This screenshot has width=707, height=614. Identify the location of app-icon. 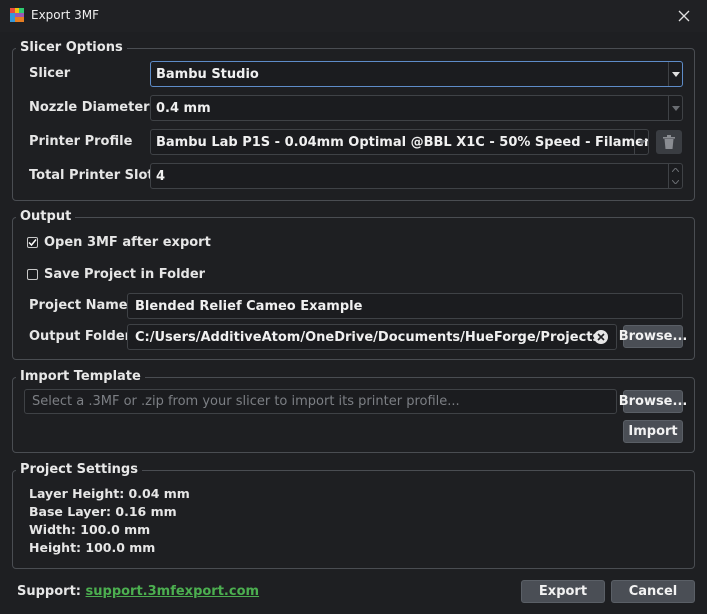
(17, 15).